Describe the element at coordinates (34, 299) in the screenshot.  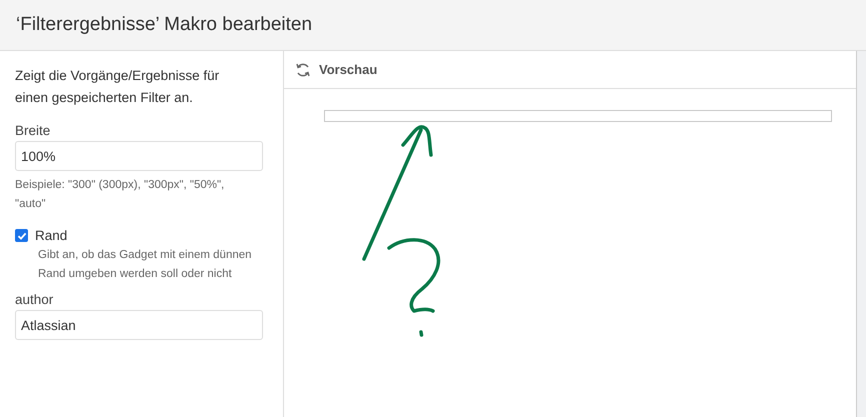
I see `field-label: author` at that location.